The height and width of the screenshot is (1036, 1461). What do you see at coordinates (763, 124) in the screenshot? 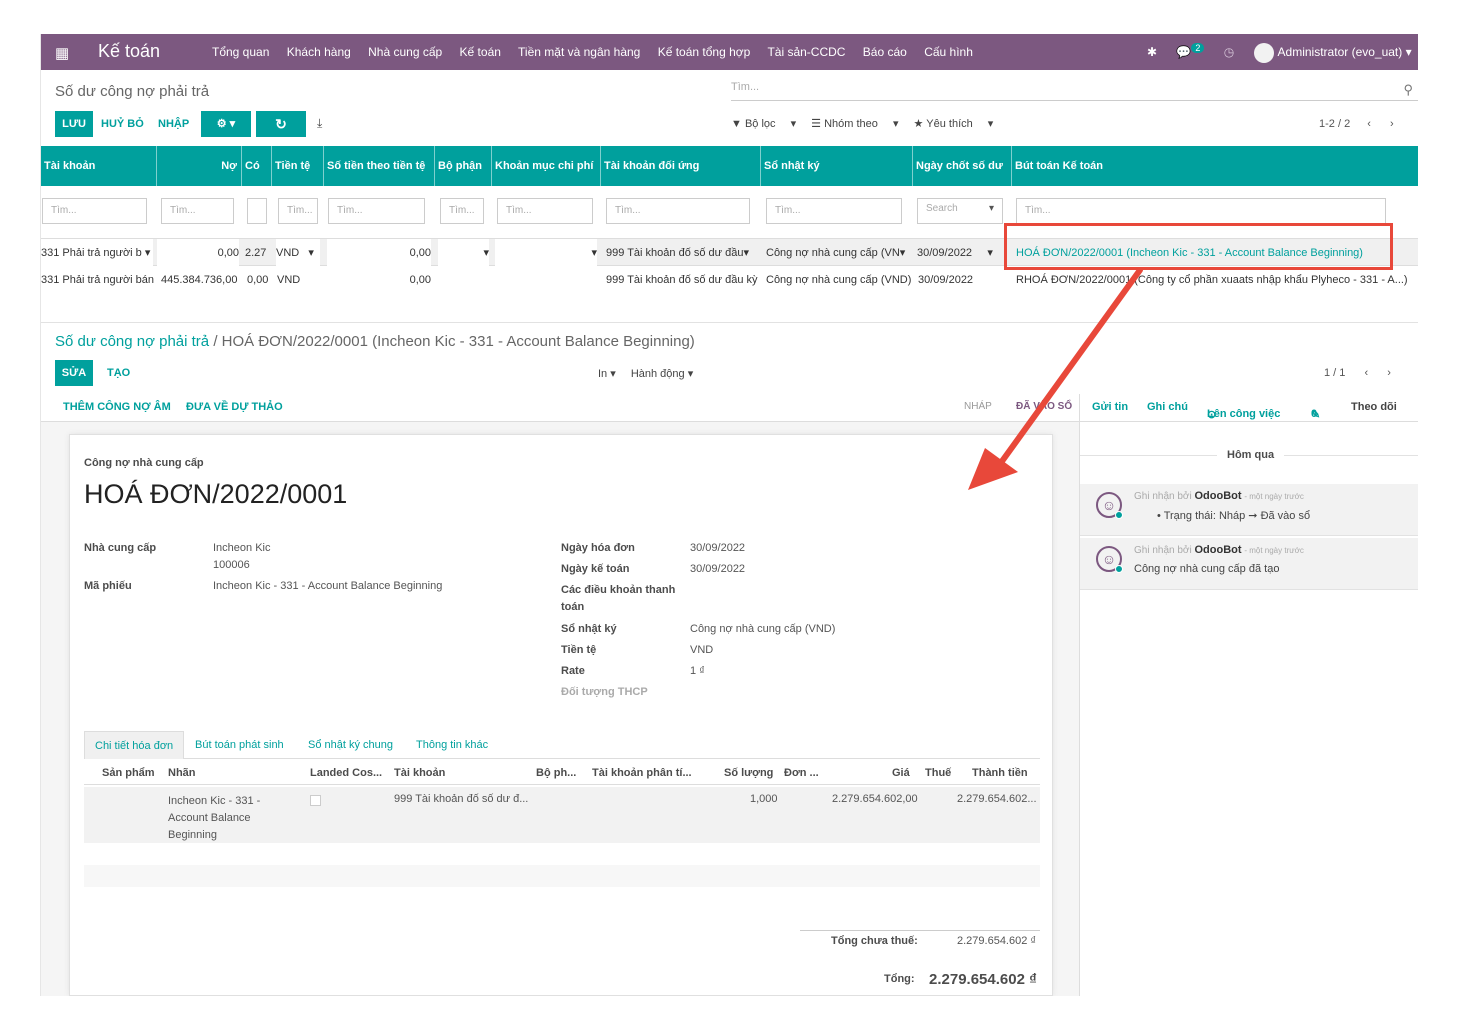
I see `filters-dropdown: ▼ Bộ lọc ▾` at bounding box center [763, 124].